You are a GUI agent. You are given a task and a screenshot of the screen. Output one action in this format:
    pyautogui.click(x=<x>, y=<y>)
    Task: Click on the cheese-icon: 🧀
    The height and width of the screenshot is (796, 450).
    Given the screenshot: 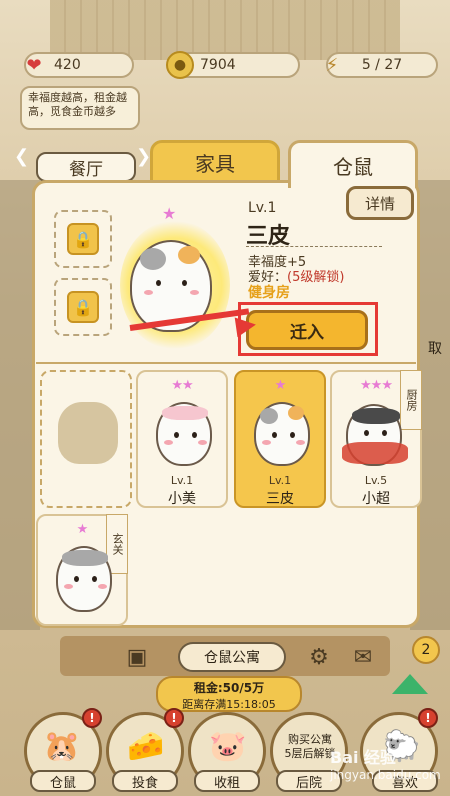 What is the action you would take?
    pyautogui.click(x=146, y=746)
    